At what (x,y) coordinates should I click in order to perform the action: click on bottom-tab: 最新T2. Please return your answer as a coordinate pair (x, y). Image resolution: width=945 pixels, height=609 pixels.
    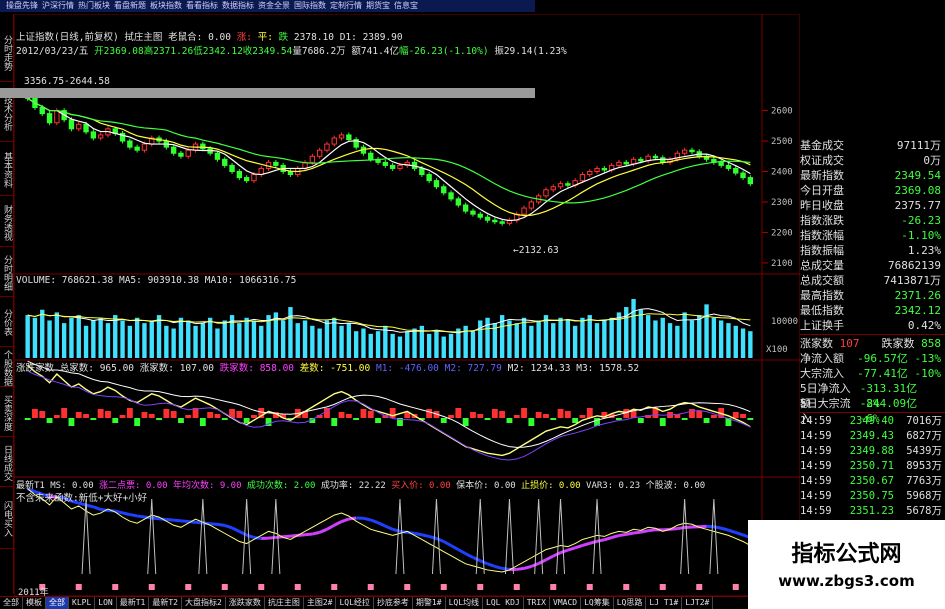
    Looking at the image, I should click on (165, 603).